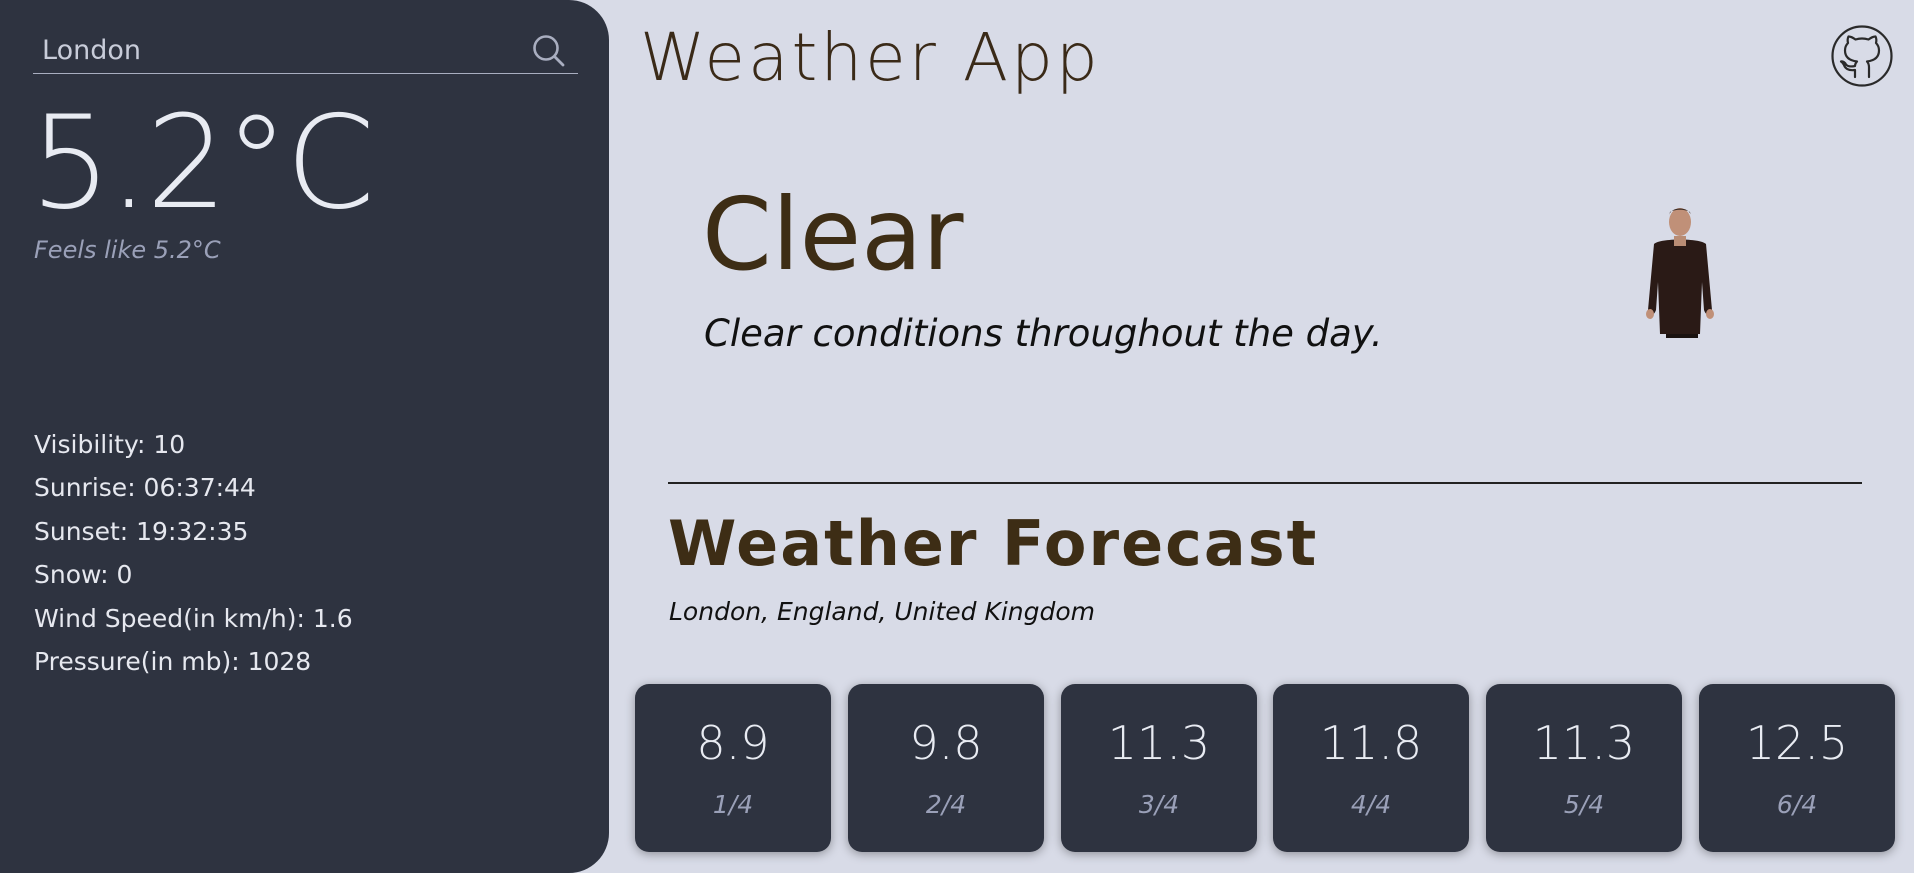 Image resolution: width=1914 pixels, height=873 pixels. Describe the element at coordinates (946, 743) in the screenshot. I see `forecast-temp: 9.8` at that location.